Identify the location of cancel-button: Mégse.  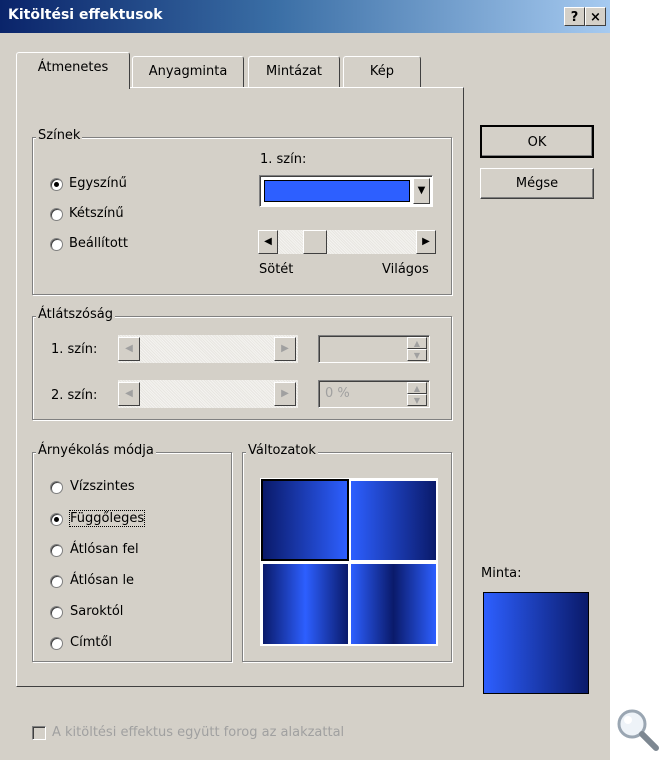
(537, 183).